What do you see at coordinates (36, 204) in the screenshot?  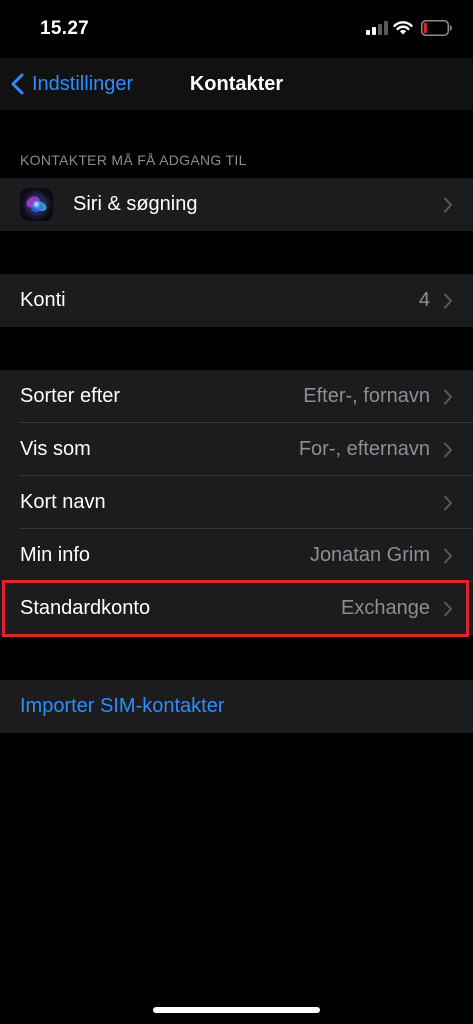 I see `siri-icon` at bounding box center [36, 204].